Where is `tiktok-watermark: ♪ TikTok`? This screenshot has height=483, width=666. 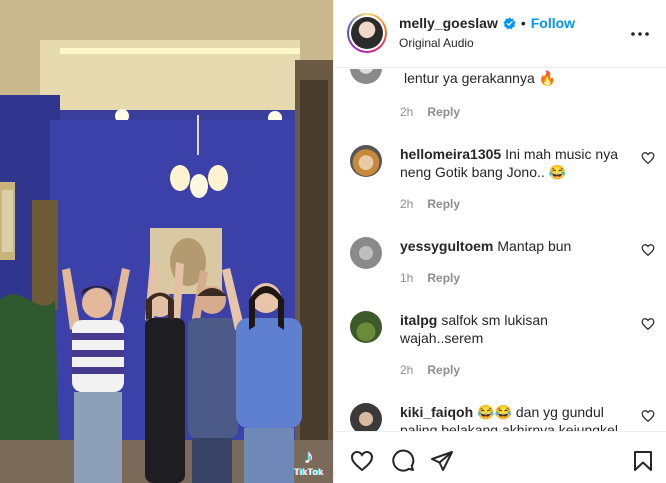
tiktok-watermark: ♪ TikTok is located at coordinates (309, 462).